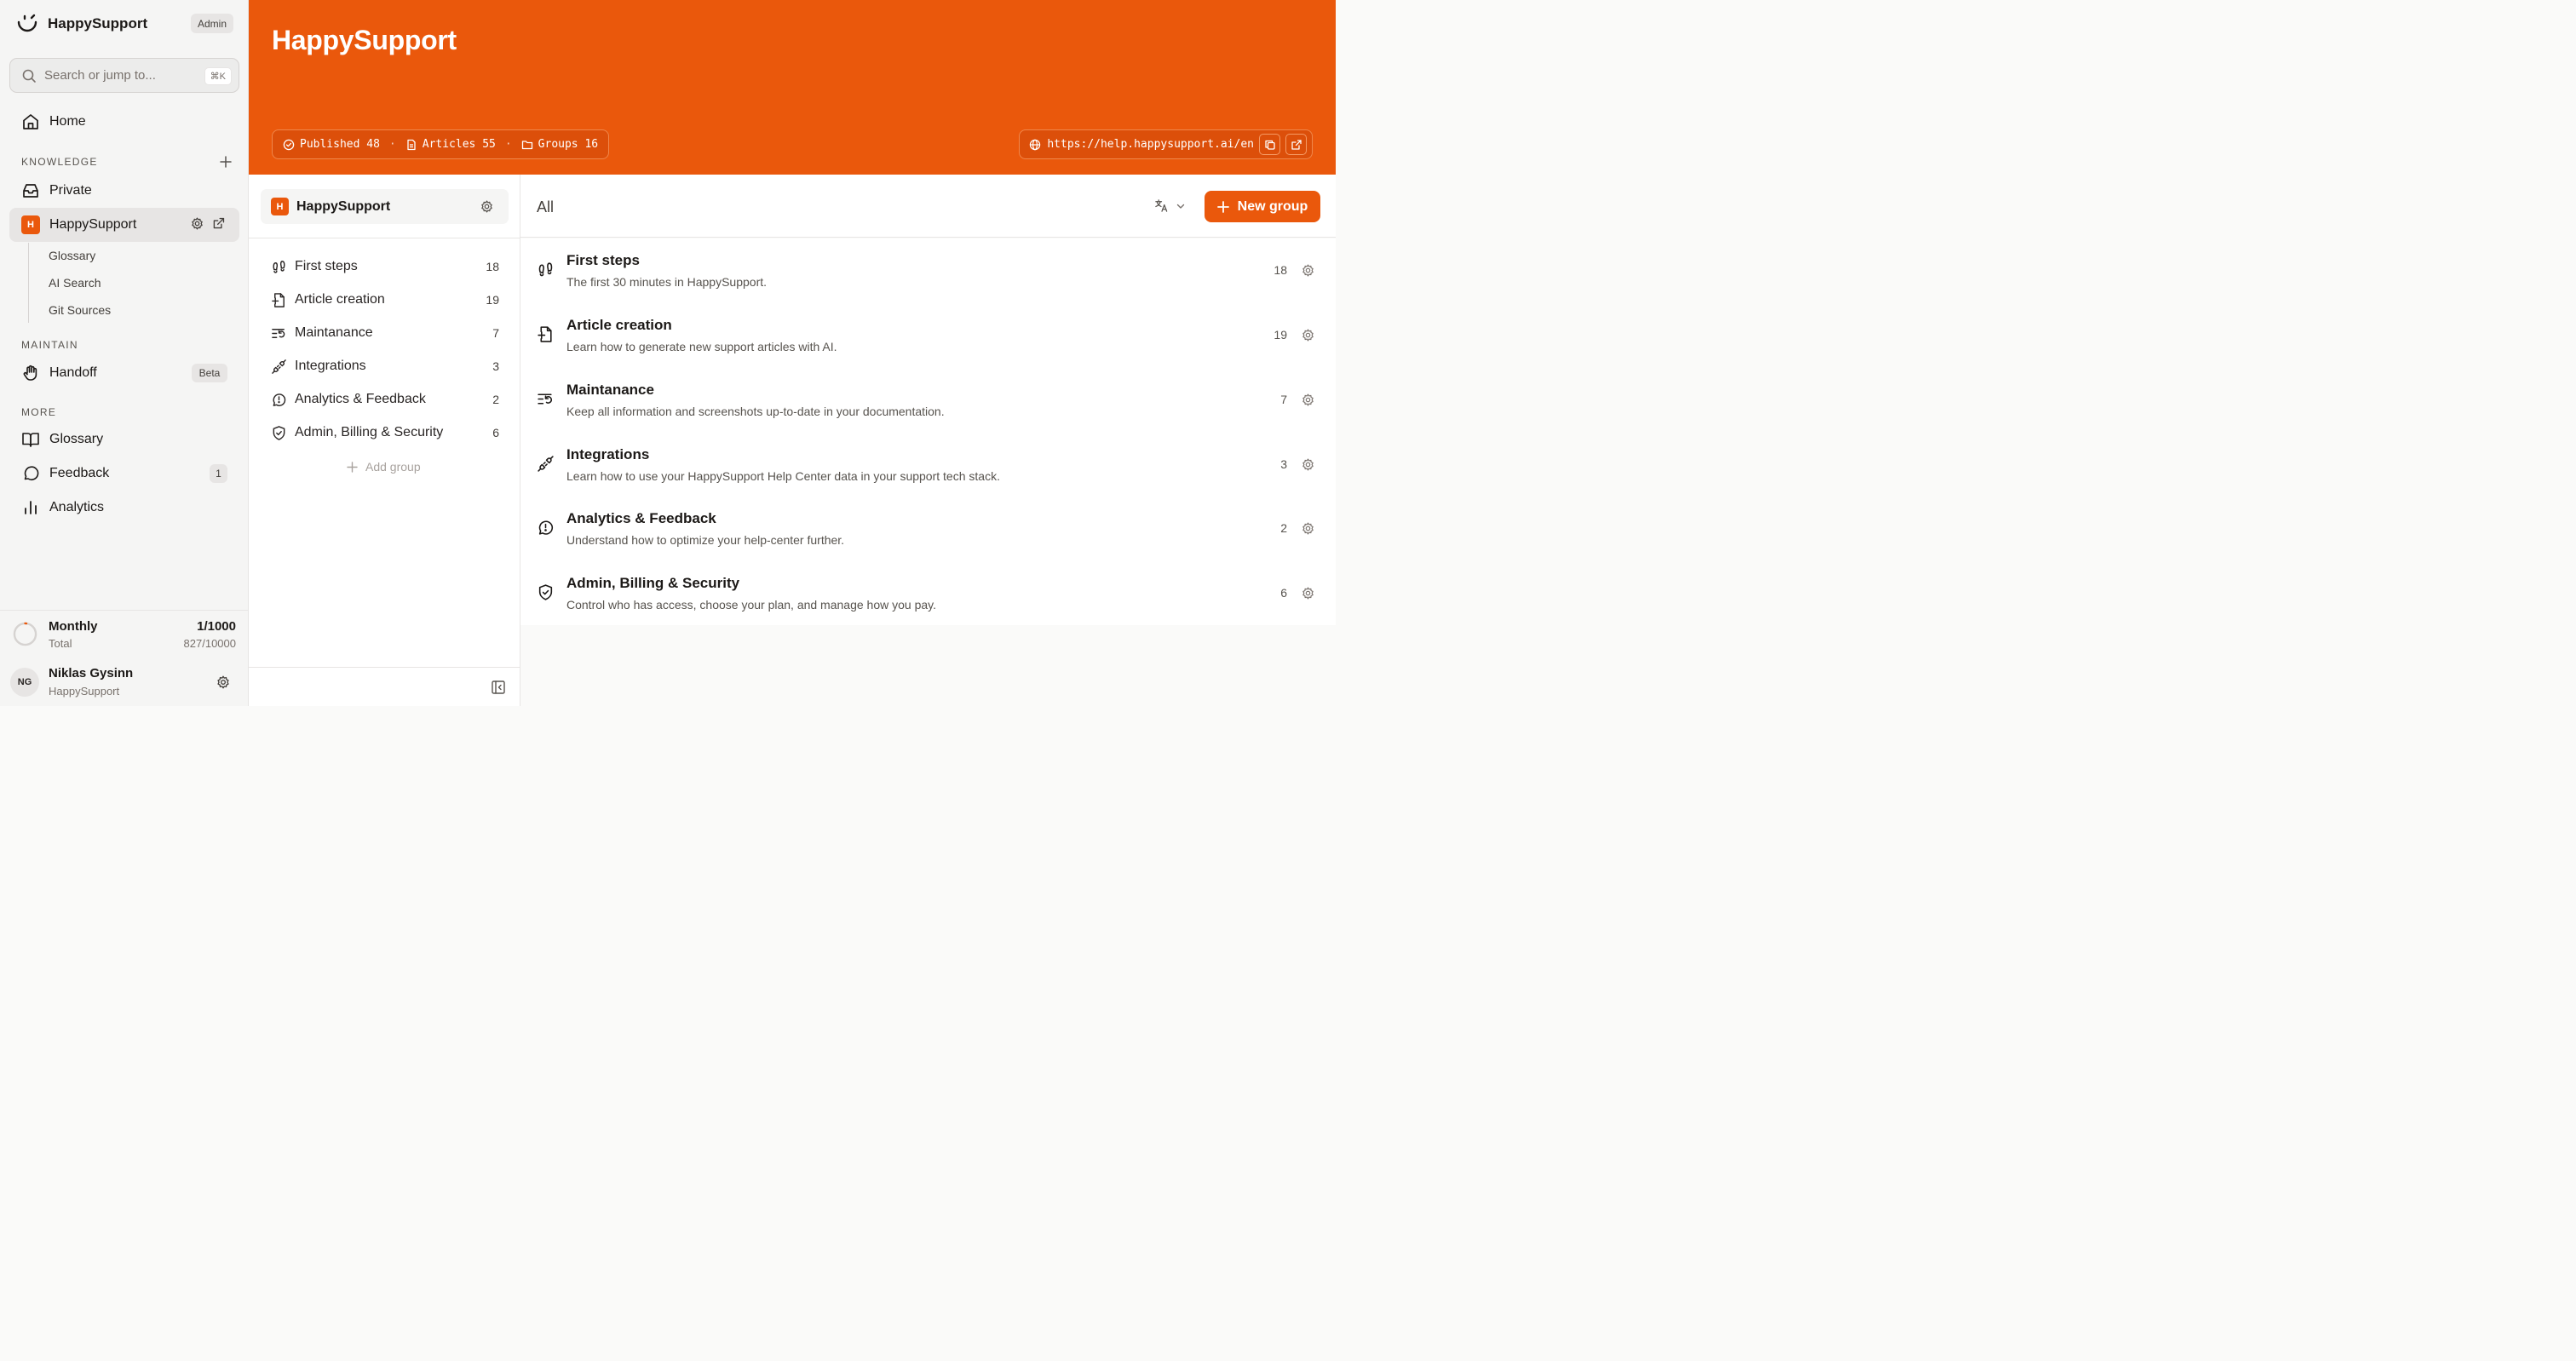  I want to click on kb-name: HappySupport, so click(343, 206).